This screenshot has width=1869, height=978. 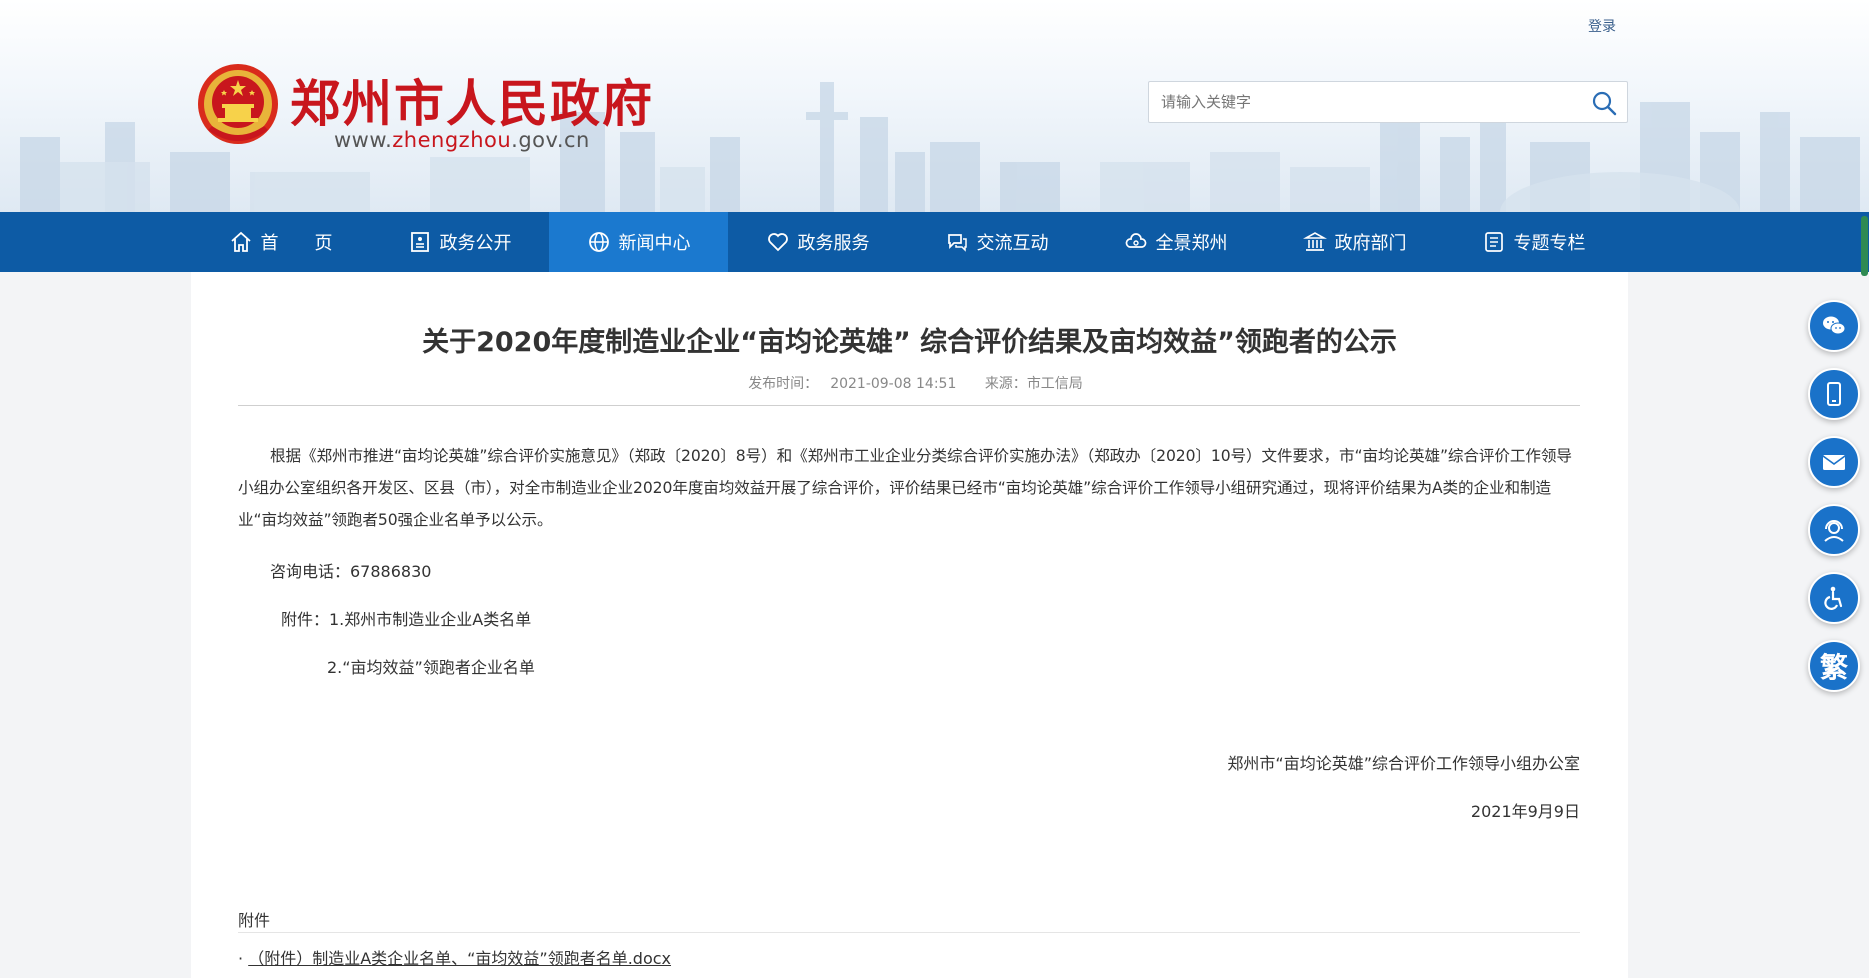 I want to click on site-title: 郑州市人民政府, so click(x=472, y=103).